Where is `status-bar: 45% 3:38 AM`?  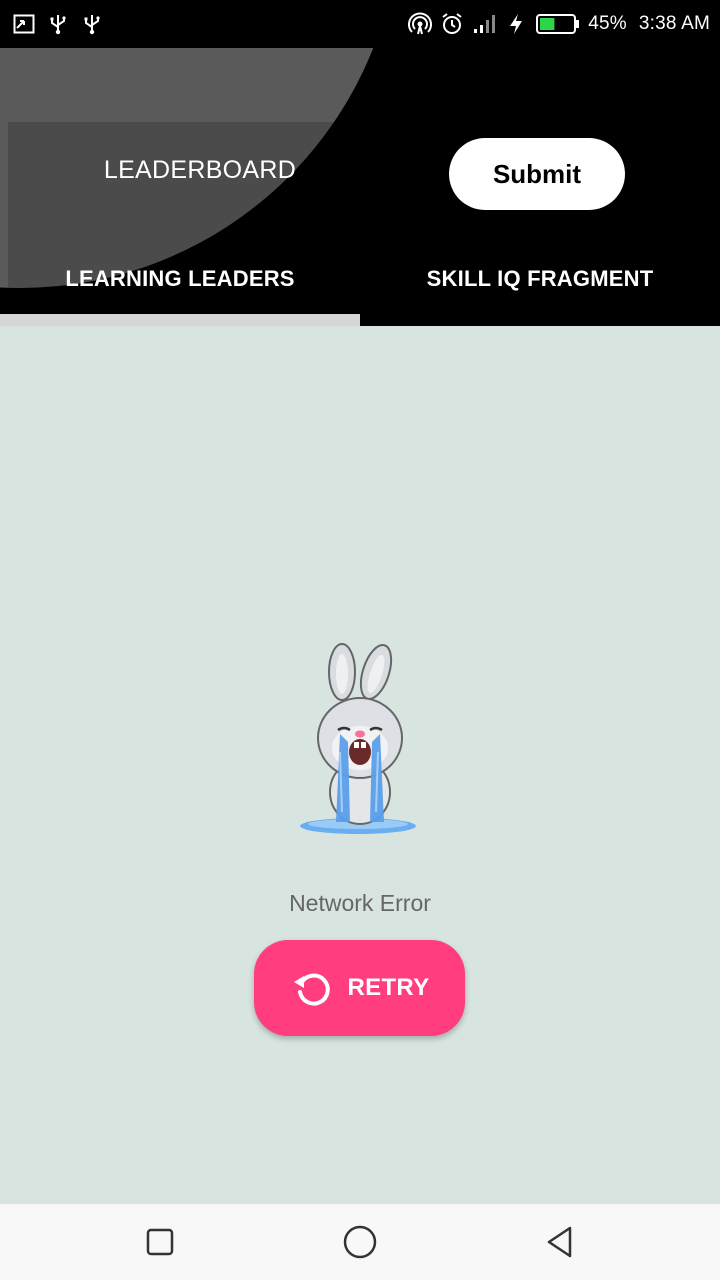
status-bar: 45% 3:38 AM is located at coordinates (360, 24).